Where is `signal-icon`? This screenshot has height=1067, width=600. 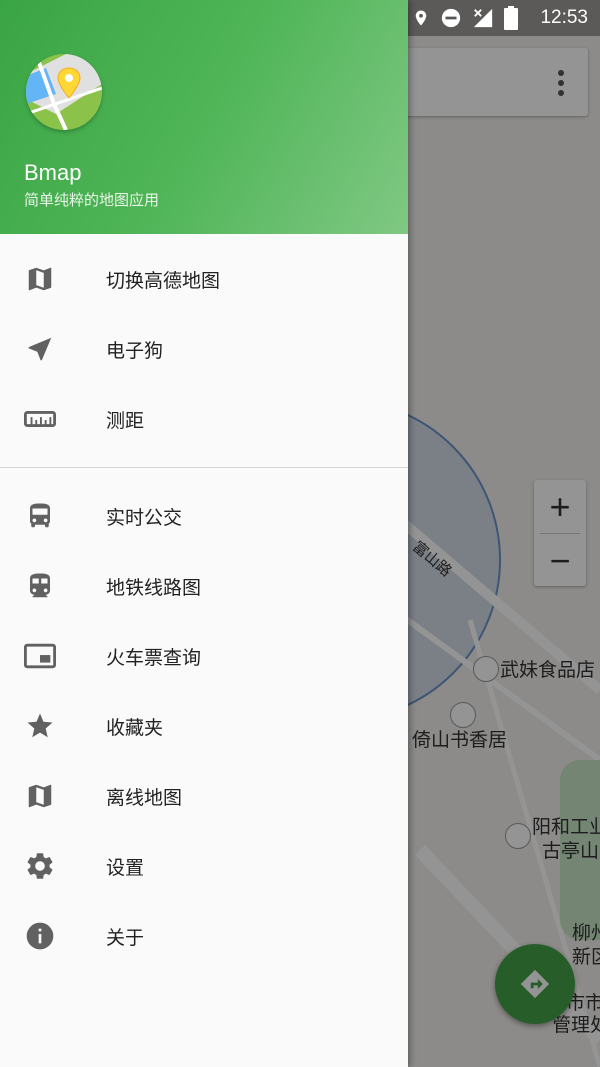 signal-icon is located at coordinates (483, 18).